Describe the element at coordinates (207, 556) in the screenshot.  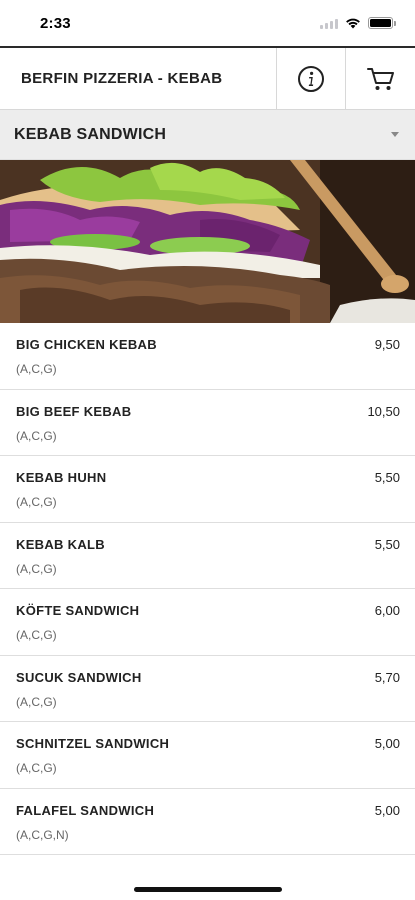
I see `menu-item-kebab-kalb: KEBAB KALB 5,50 (A,C,G)` at that location.